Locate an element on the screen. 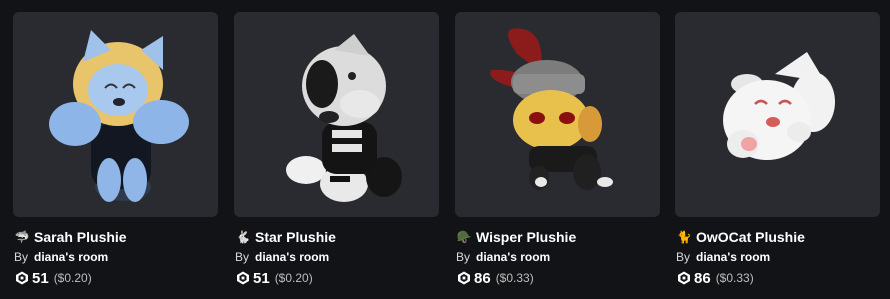  helmet-icon: 🪖 is located at coordinates (464, 237).